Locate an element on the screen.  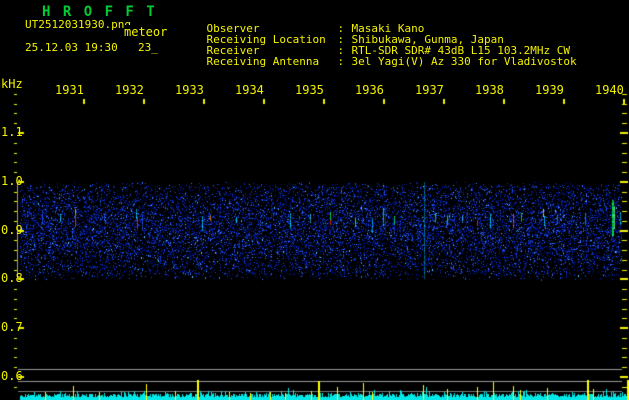
y-axis-label-3: 0.8 is located at coordinates (12, 278).